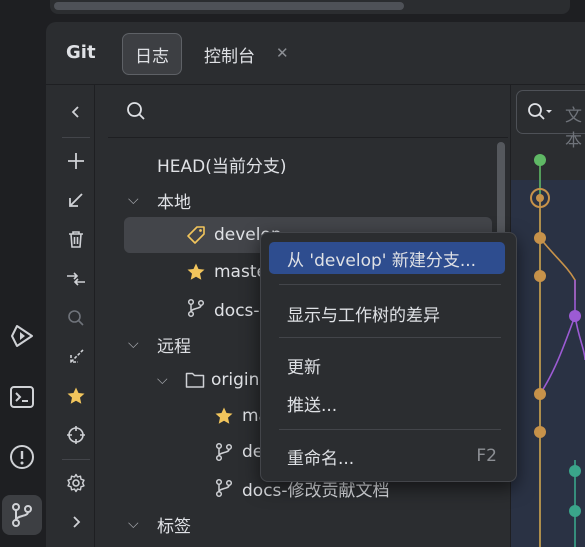 The image size is (585, 547). I want to click on tree-item-head: HEAD(当前分支), so click(222, 164).